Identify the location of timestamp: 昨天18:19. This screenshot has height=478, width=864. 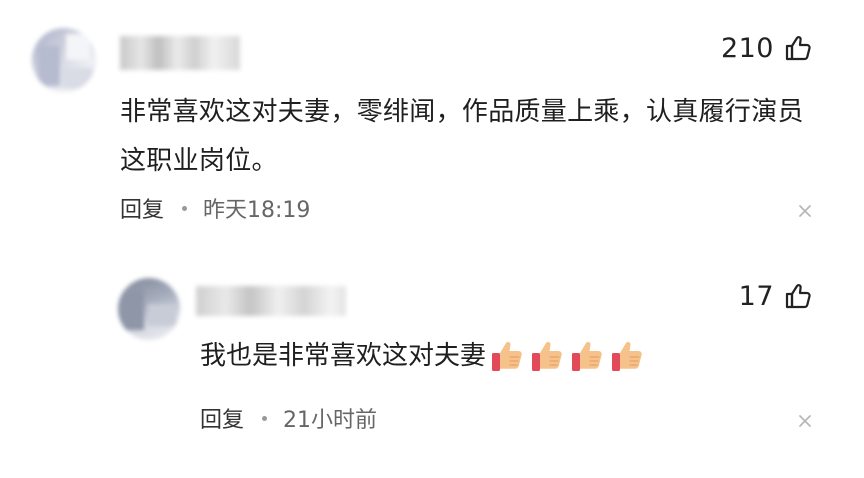
(257, 210).